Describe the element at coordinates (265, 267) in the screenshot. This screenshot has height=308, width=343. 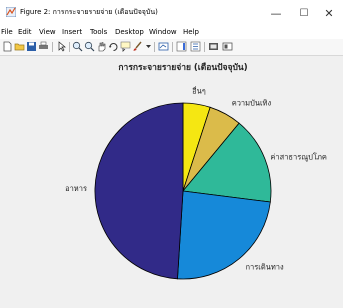
I see `slice-label: การเดินทาง` at that location.